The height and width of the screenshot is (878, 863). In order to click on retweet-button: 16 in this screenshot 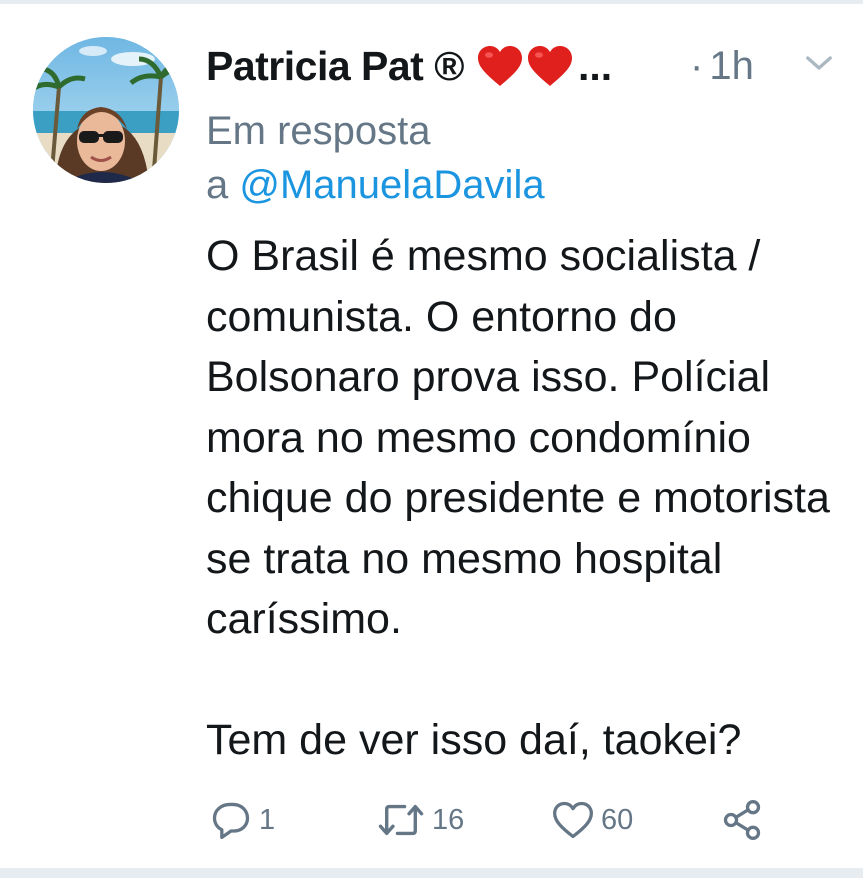, I will do `click(420, 820)`.